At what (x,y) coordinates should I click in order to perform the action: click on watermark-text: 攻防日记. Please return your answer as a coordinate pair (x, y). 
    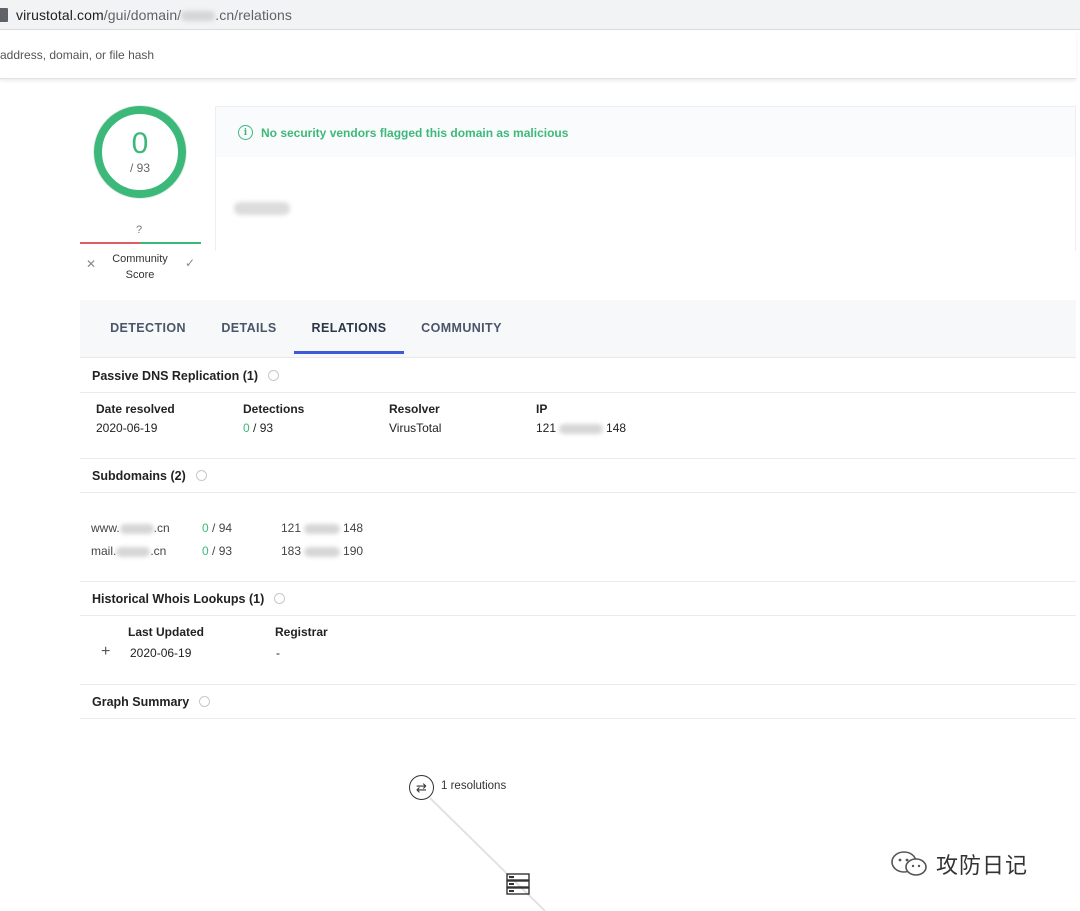
    Looking at the image, I should click on (982, 866).